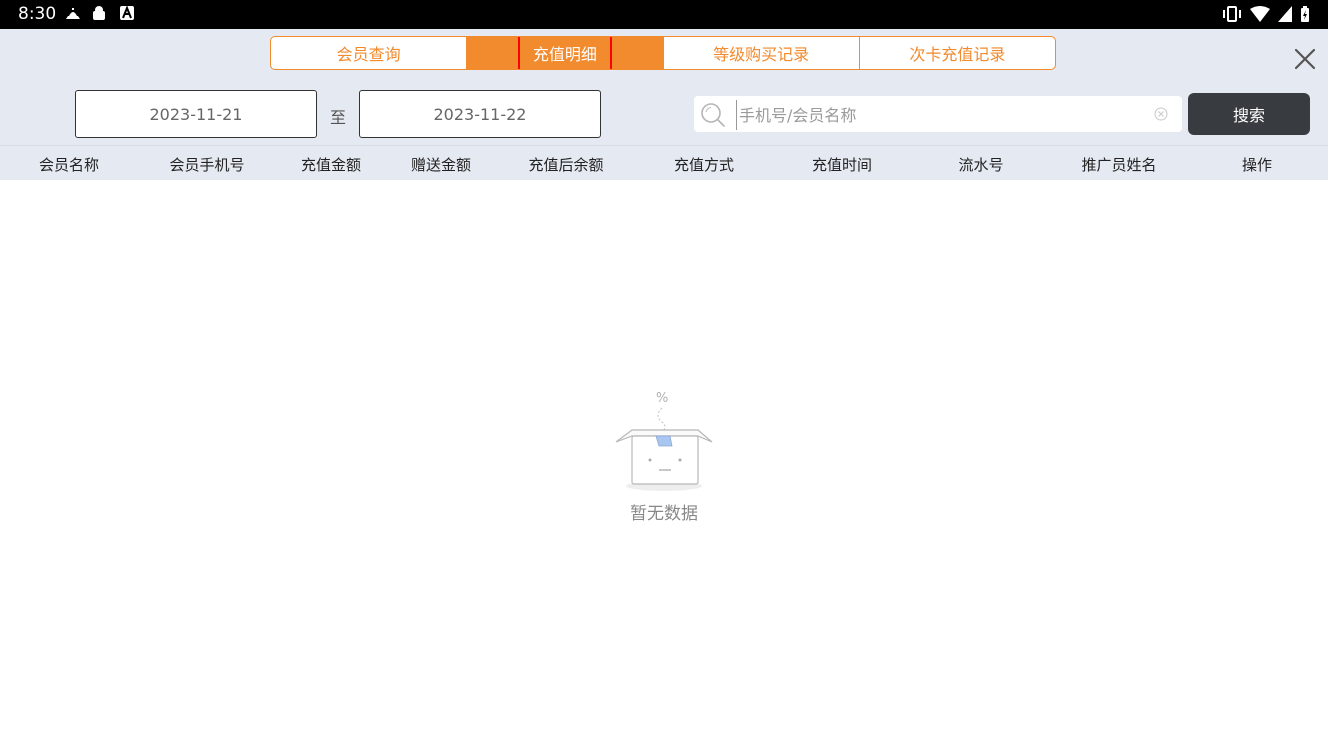 The height and width of the screenshot is (747, 1328). I want to click on column-header-member-name: 会员名称, so click(69, 165).